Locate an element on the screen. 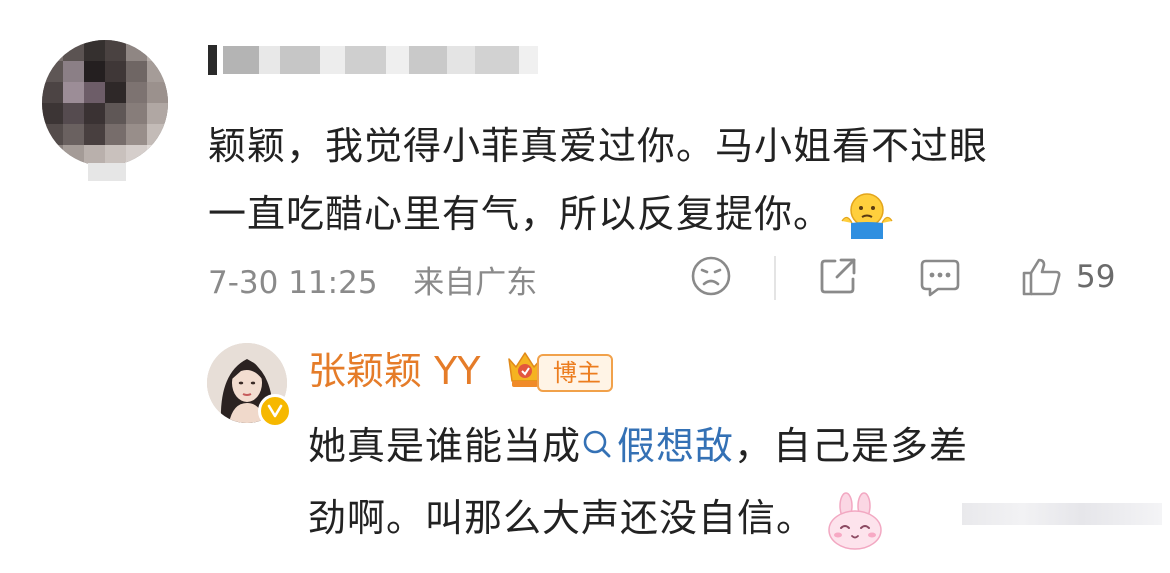 The width and height of the screenshot is (1170, 573). reply-line-1: 她真是谁能当成 假想敌，自己是多差 is located at coordinates (728, 446).